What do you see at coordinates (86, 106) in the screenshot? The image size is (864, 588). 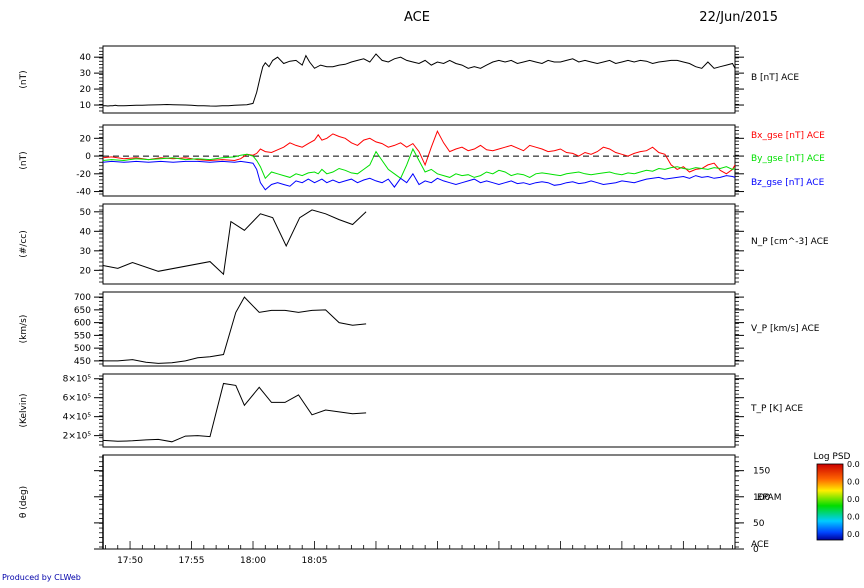 I see `y-tick-label: 10` at bounding box center [86, 106].